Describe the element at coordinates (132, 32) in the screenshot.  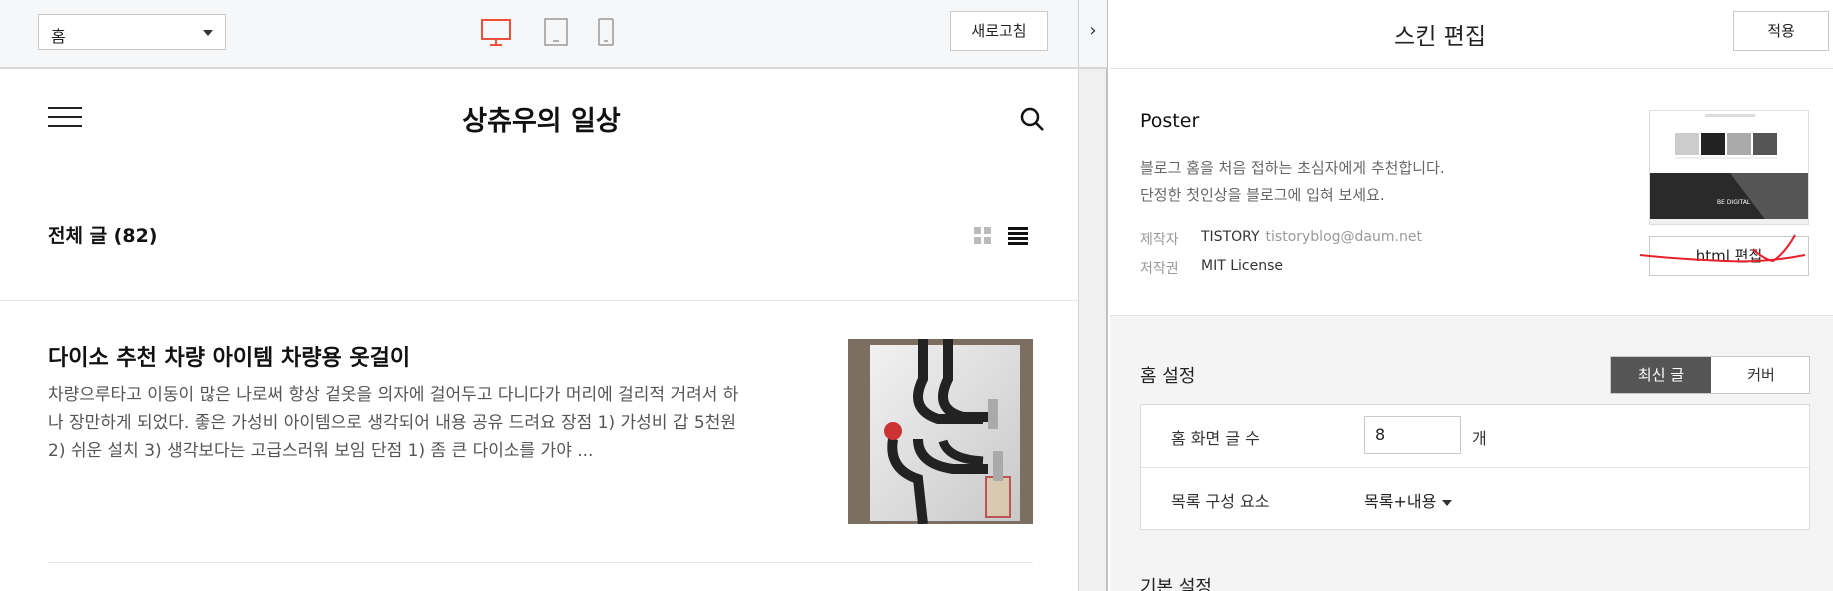
I see `page-select: 홈` at that location.